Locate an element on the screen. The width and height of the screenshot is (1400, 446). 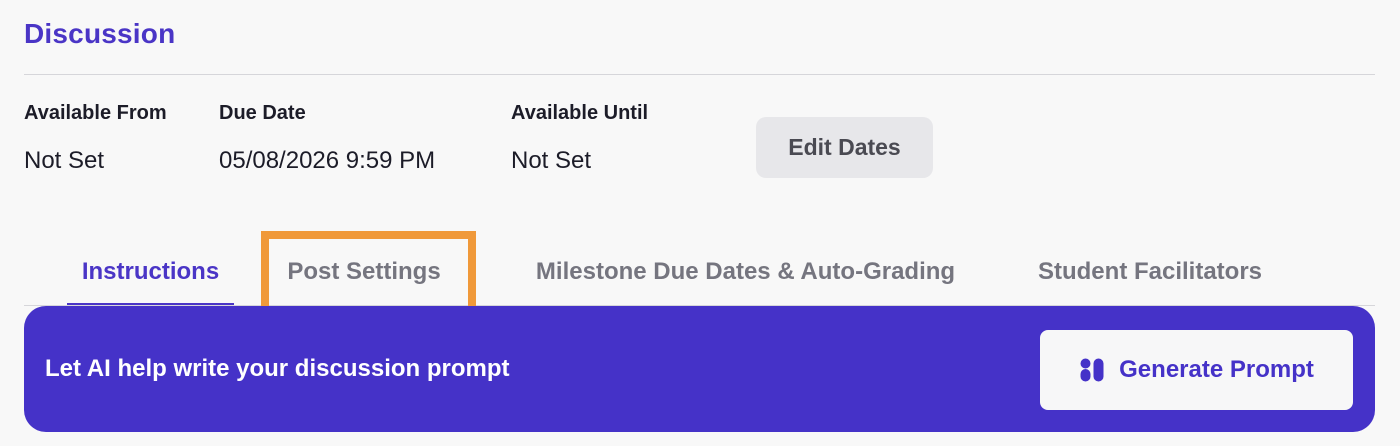
tab-post-settings: Post Settings is located at coordinates (364, 272).